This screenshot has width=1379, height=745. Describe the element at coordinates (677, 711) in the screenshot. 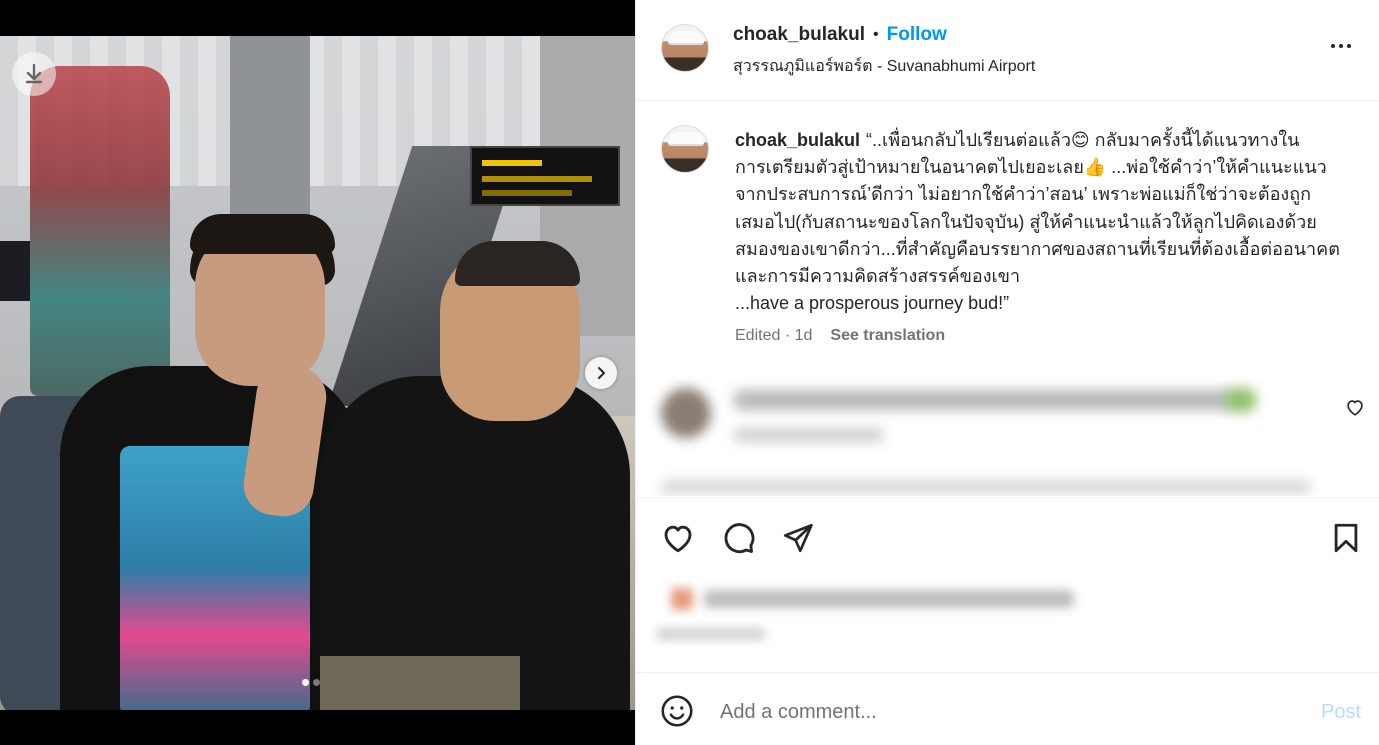

I see `emoji-icon` at that location.